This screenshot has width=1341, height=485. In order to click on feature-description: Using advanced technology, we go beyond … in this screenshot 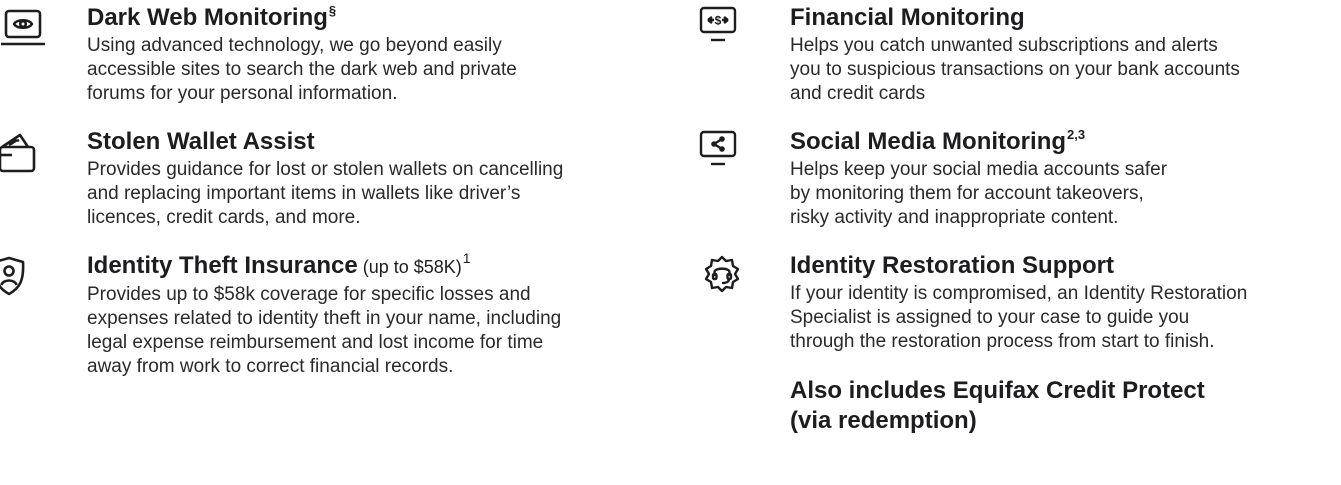, I will do `click(302, 69)`.